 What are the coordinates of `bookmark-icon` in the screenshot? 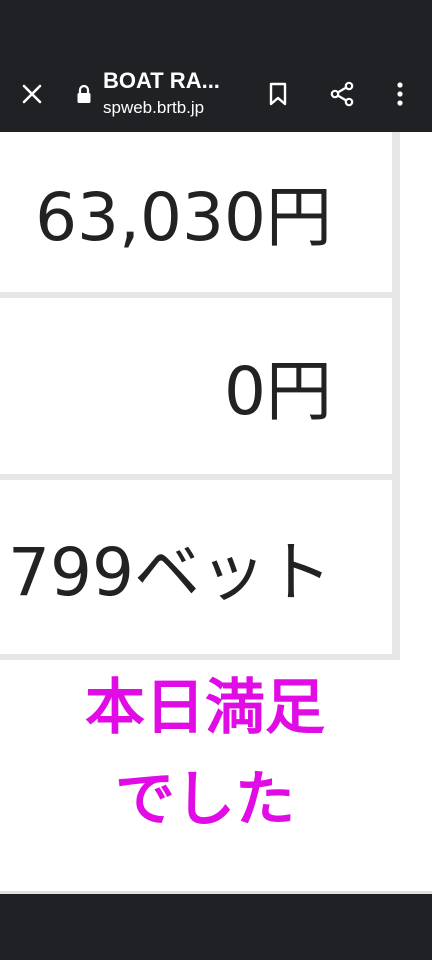 It's located at (278, 94).